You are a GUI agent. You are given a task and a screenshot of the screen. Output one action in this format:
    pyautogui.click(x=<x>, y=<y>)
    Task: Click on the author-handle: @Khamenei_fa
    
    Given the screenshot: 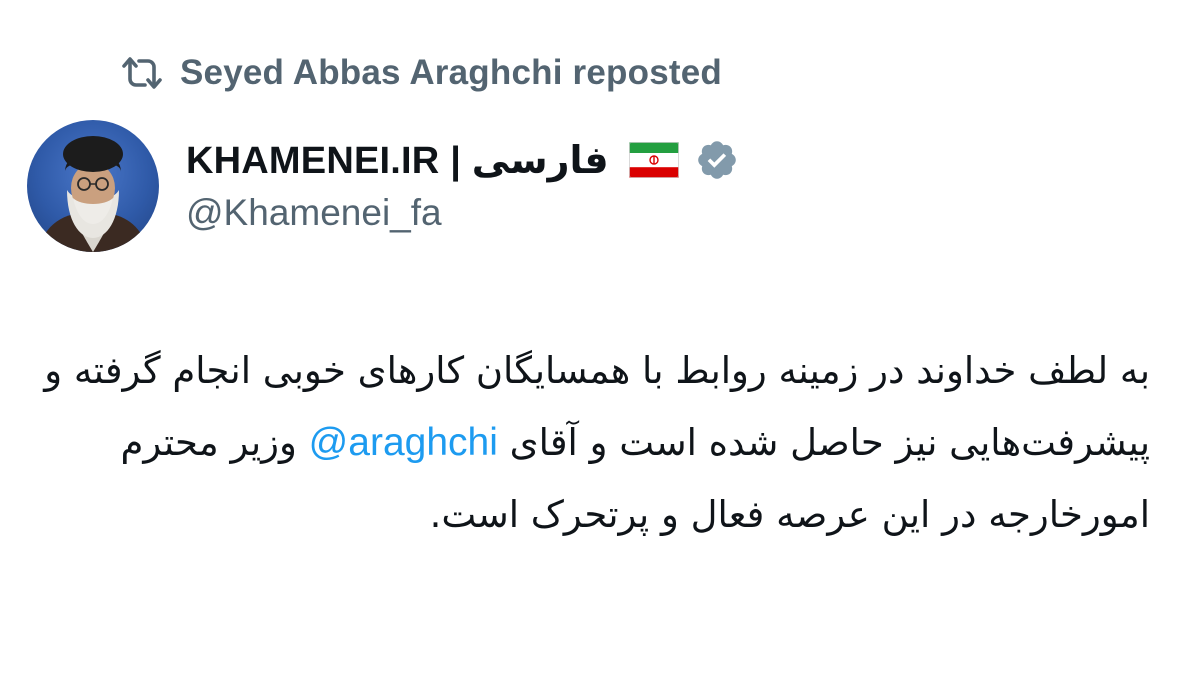 What is the action you would take?
    pyautogui.click(x=314, y=213)
    